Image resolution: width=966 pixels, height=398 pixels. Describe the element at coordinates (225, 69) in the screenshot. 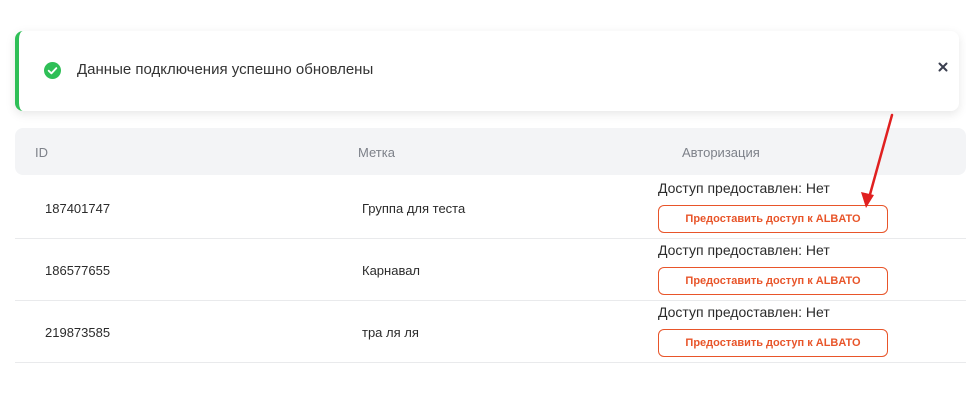

I see `notification-message: Данные подключения успешно обновлены` at that location.